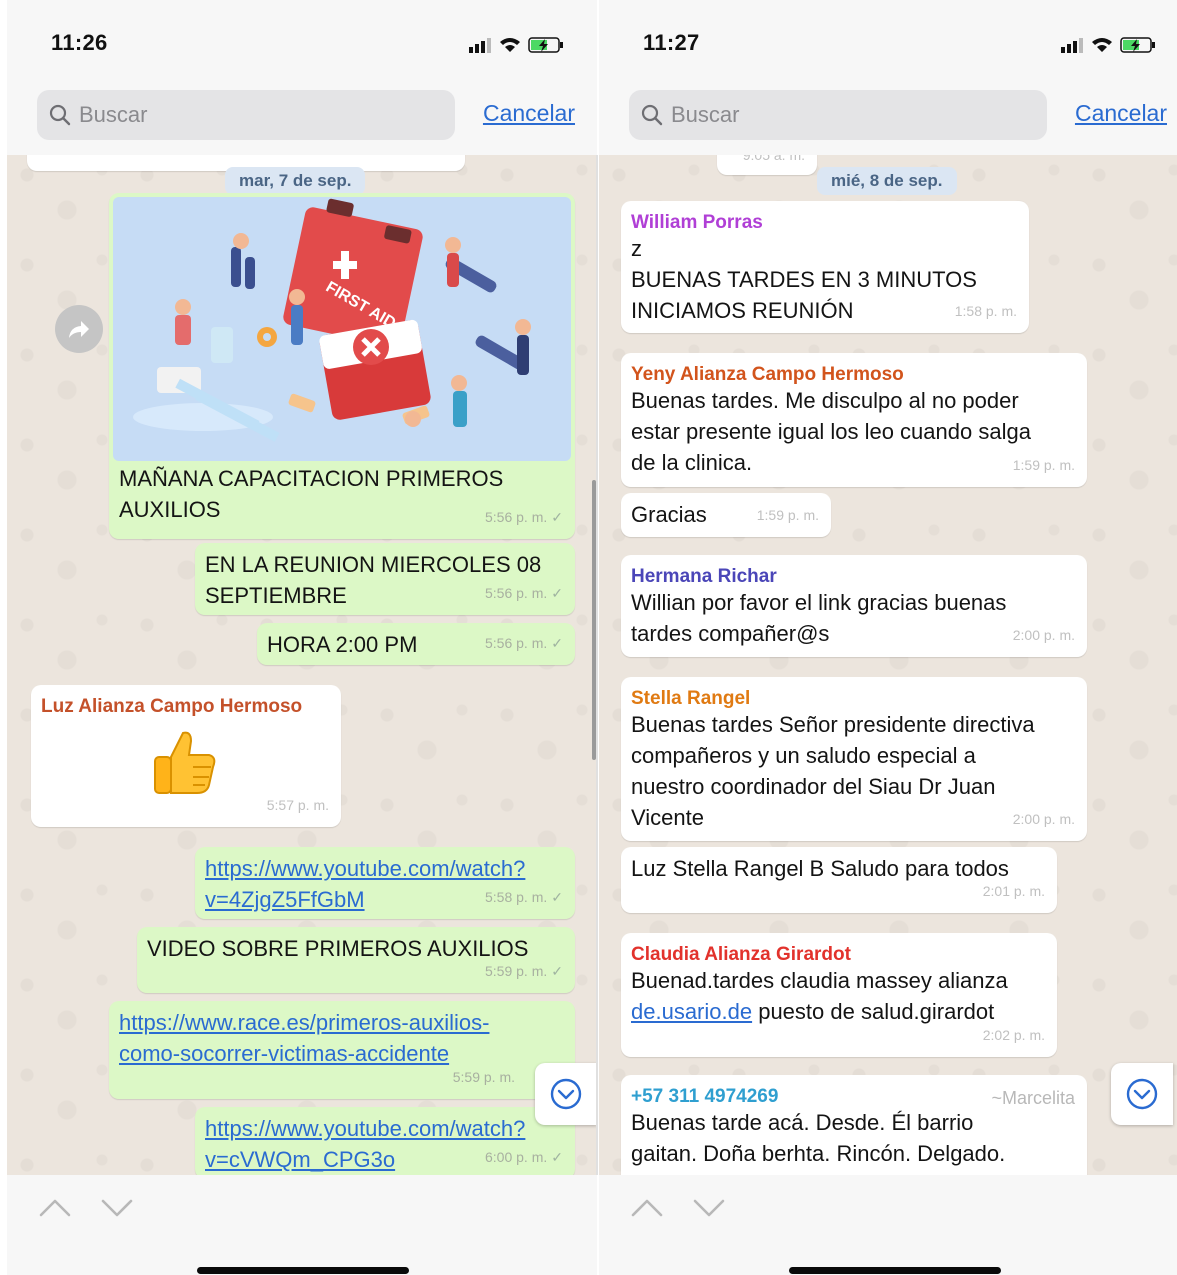 Image resolution: width=1177 pixels, height=1275 pixels. What do you see at coordinates (483, 1077) in the screenshot?
I see `message-time: 5:59 p. m.` at bounding box center [483, 1077].